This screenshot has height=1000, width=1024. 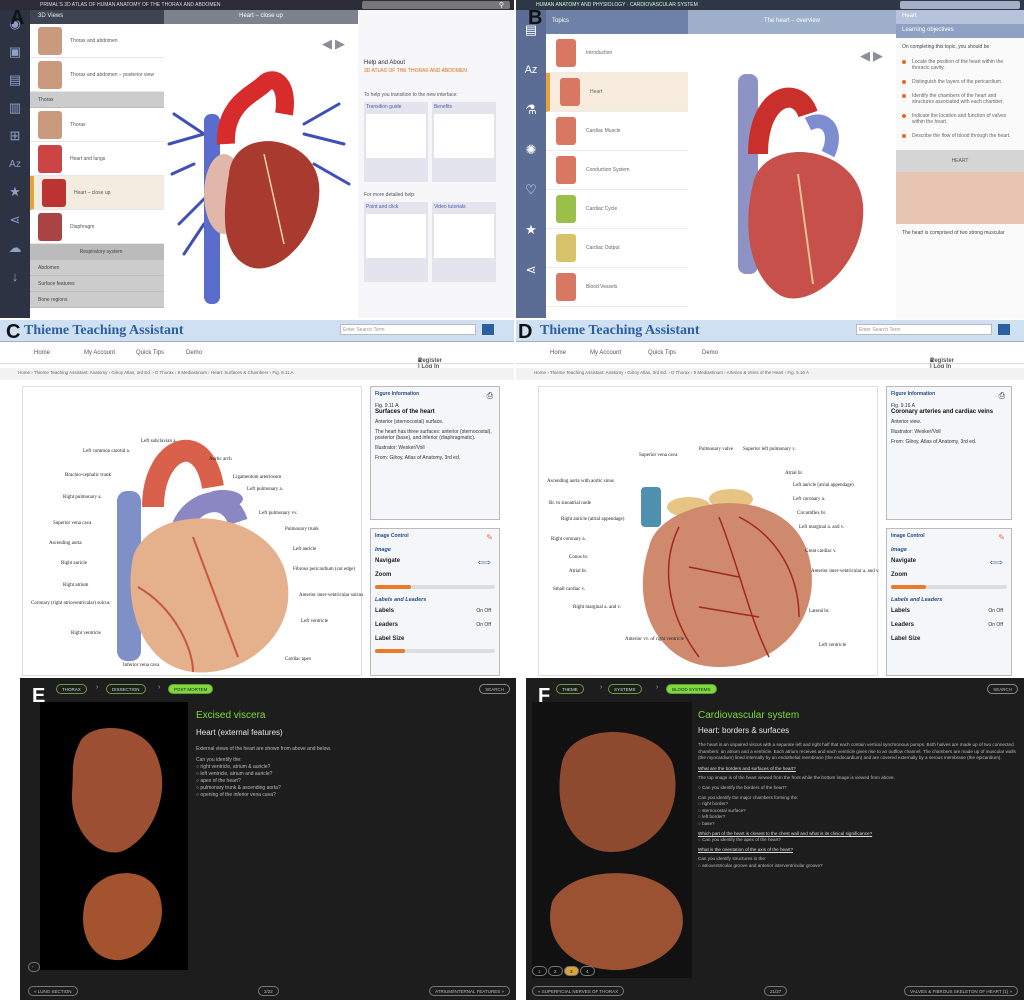 What do you see at coordinates (463, 142) in the screenshot?
I see `benefits-tile: Benefits` at bounding box center [463, 142].